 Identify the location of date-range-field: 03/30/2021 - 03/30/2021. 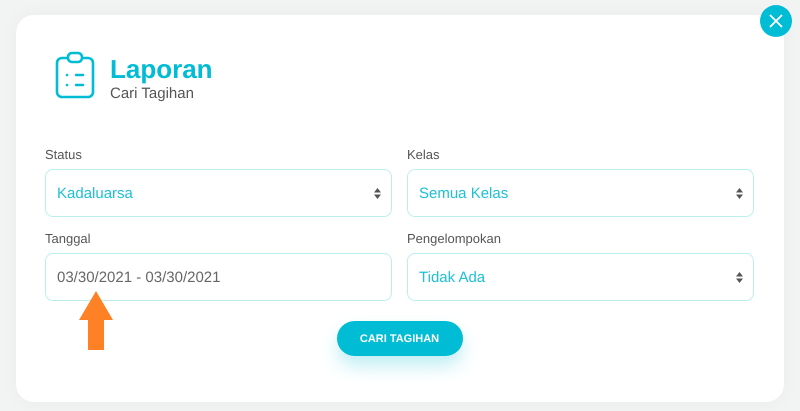
(218, 277).